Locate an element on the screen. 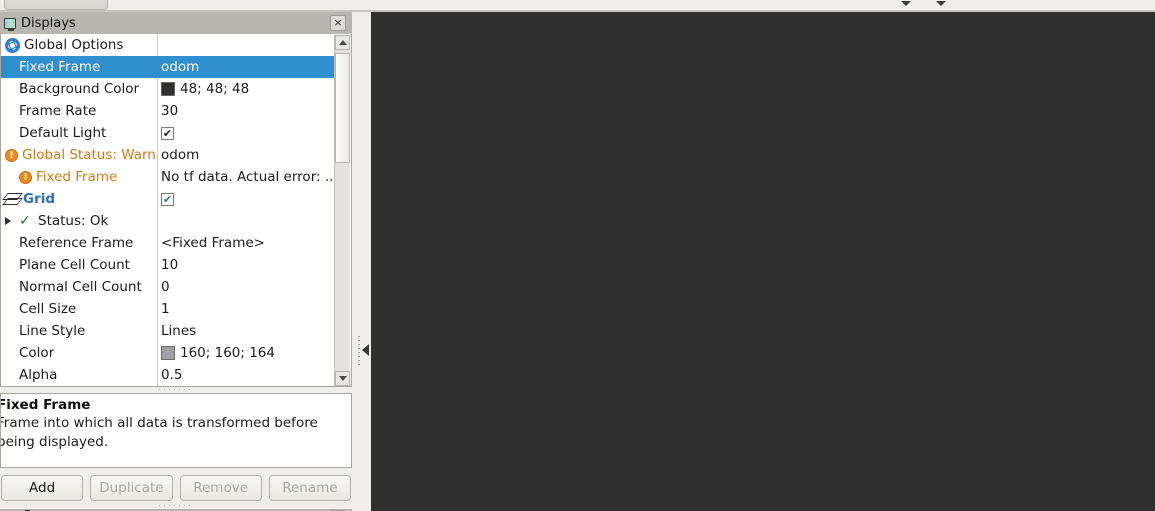  monitor-icon is located at coordinates (10, 24).